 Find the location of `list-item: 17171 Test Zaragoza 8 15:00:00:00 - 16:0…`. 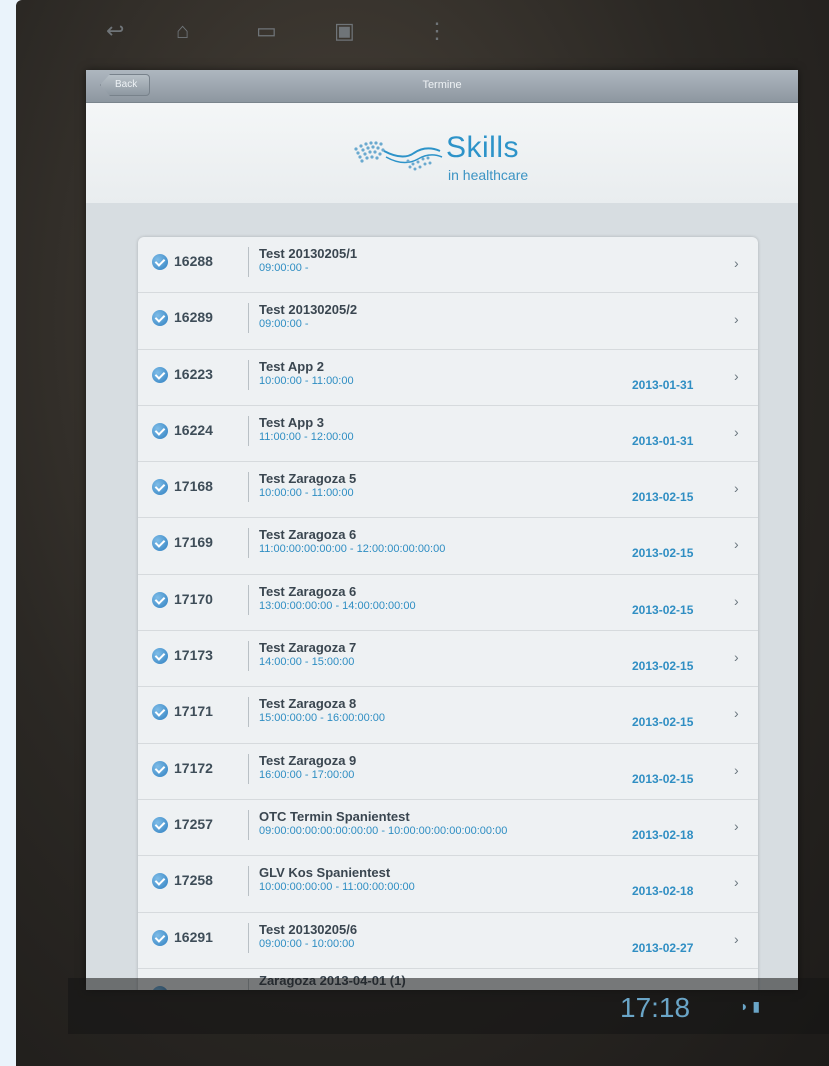

list-item: 17171 Test Zaragoza 8 15:00:00:00 - 16:0… is located at coordinates (448, 715).